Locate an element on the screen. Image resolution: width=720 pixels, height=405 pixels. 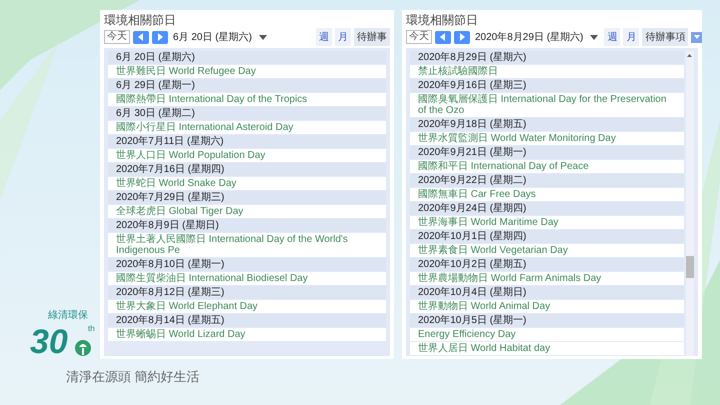
logo-suffix: th is located at coordinates (91, 328).